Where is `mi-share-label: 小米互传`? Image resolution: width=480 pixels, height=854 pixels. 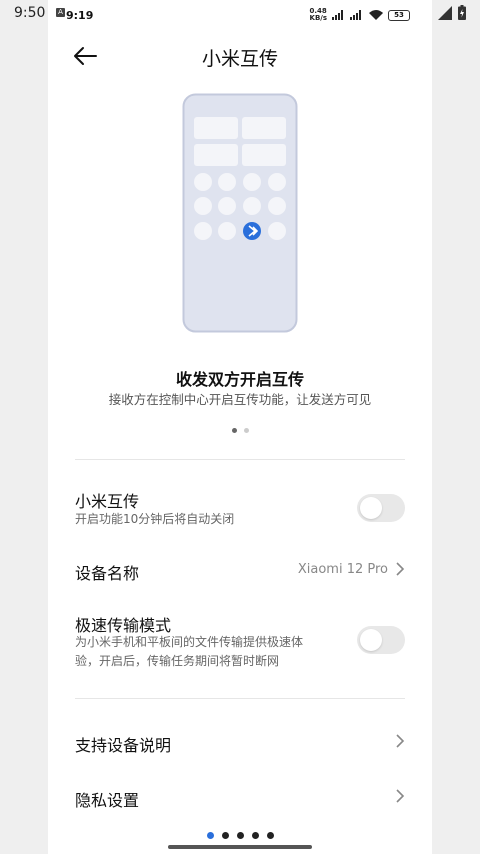 mi-share-label: 小米互传 is located at coordinates (107, 501).